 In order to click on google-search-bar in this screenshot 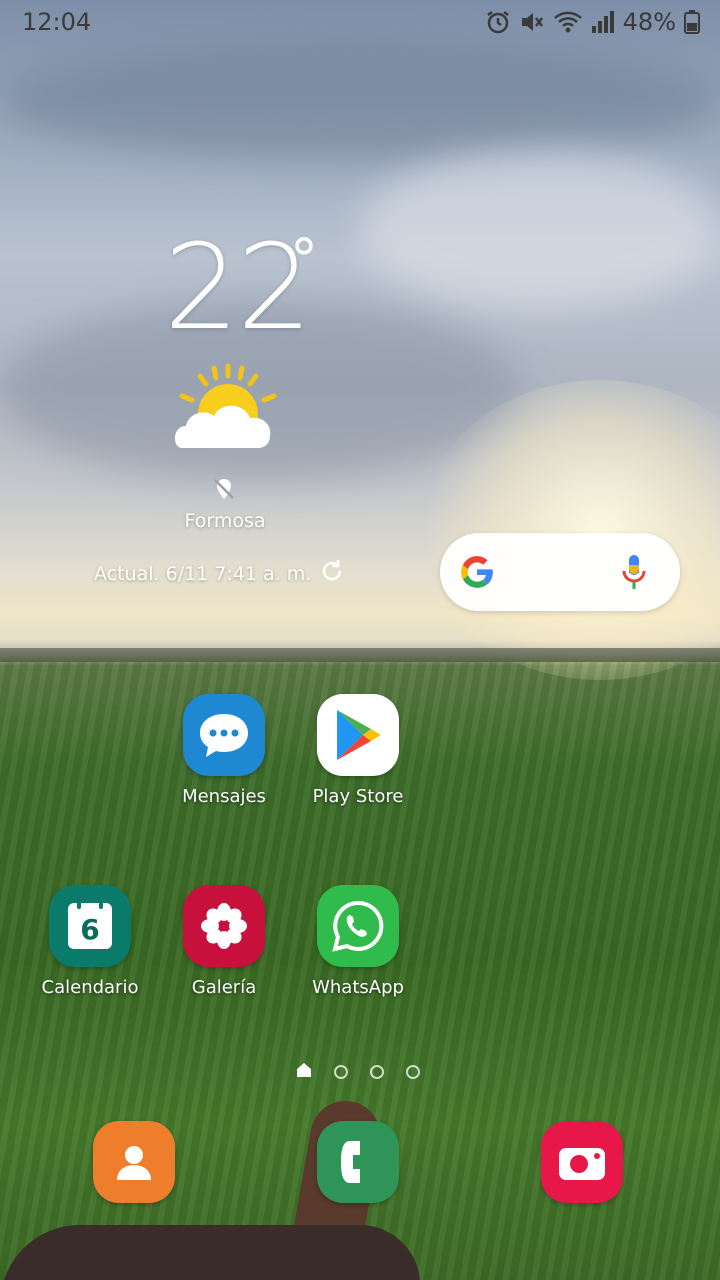, I will do `click(560, 572)`.